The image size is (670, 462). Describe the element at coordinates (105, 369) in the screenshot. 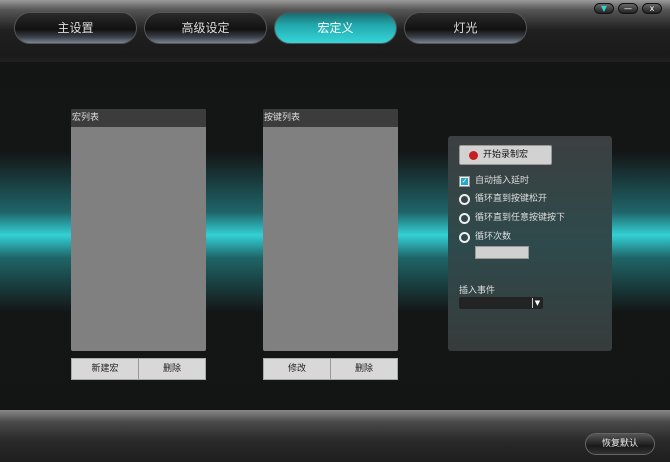

I see `new-macro-button: 新建宏` at that location.